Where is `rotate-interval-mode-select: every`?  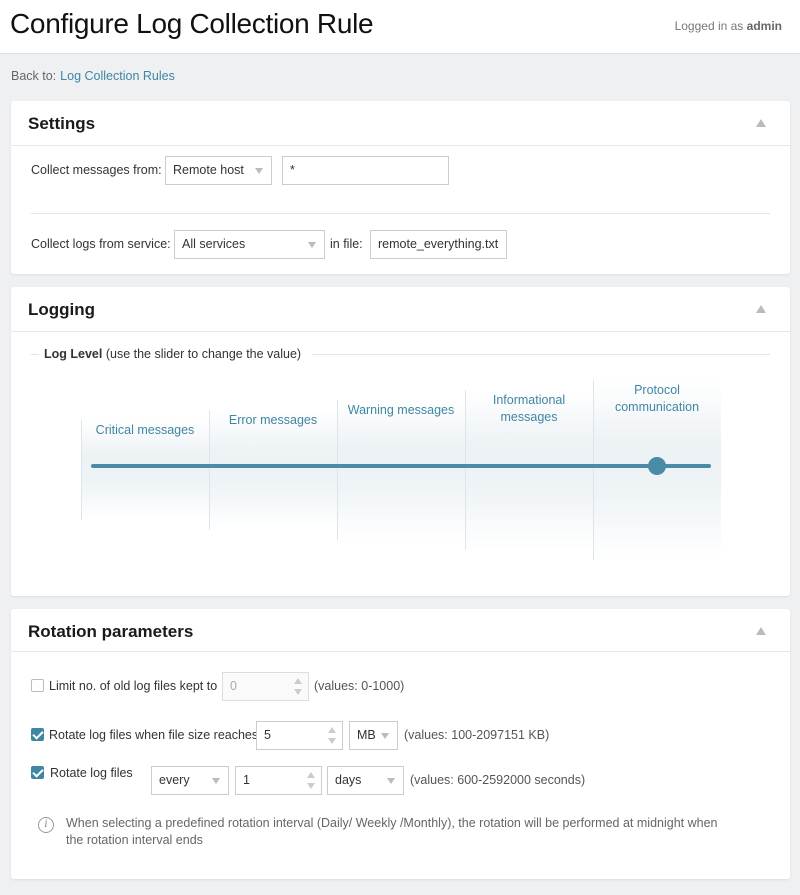
rotate-interval-mode-select: every is located at coordinates (190, 780).